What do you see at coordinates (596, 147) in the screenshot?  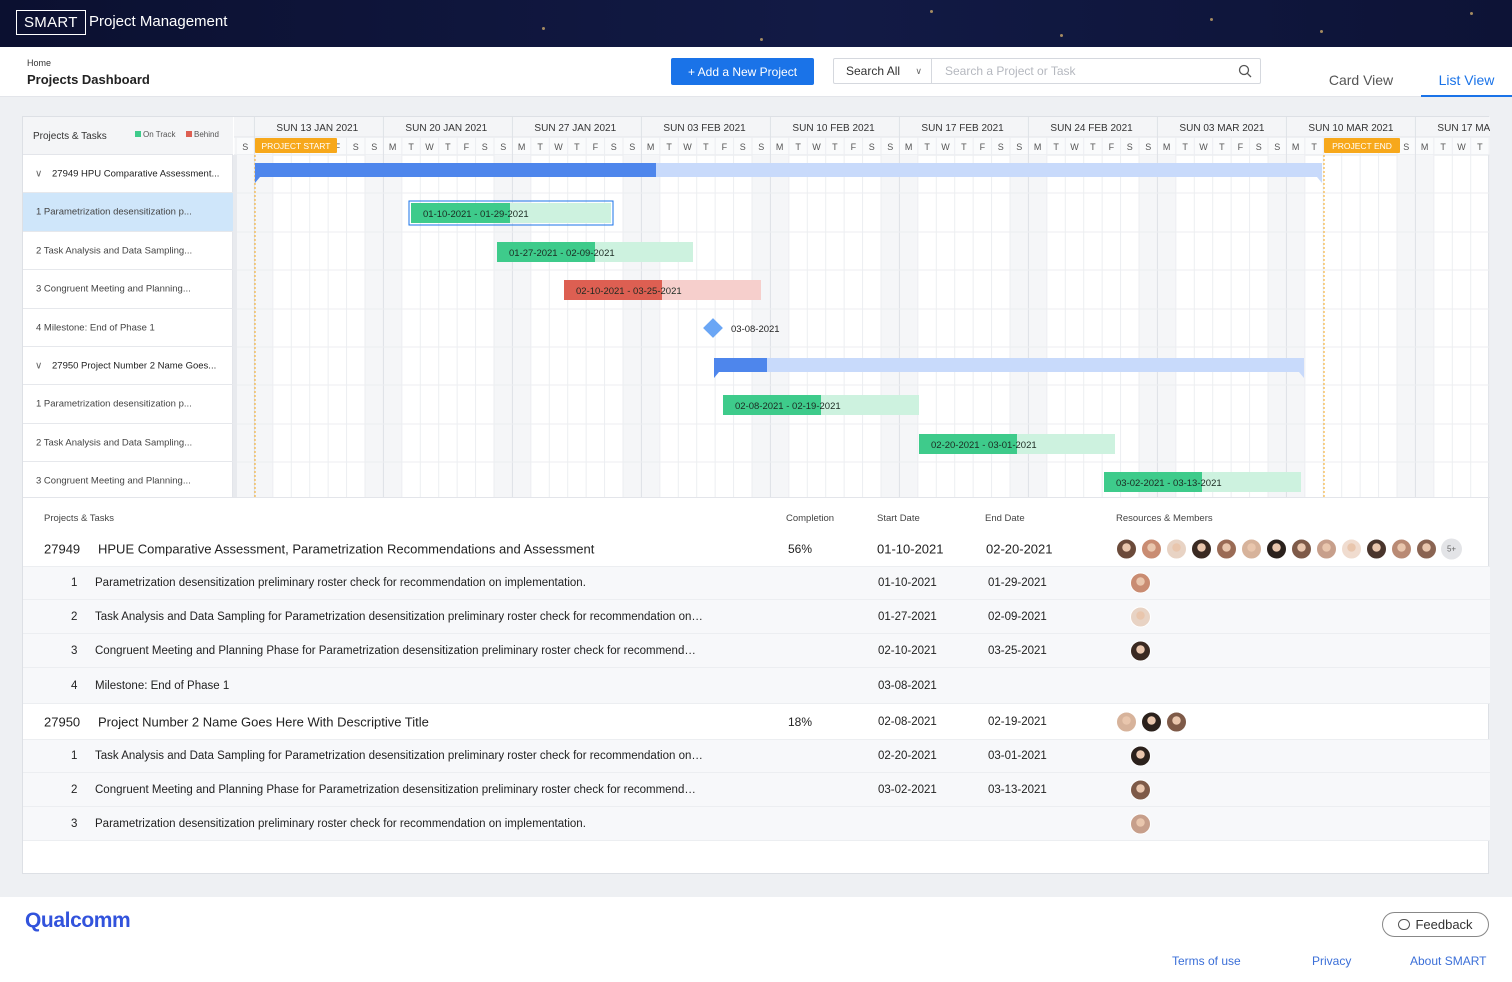 I see `day-letter: F` at bounding box center [596, 147].